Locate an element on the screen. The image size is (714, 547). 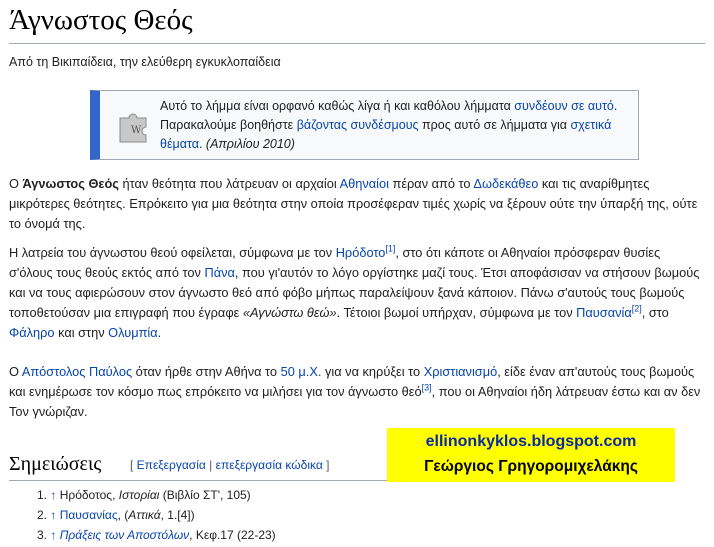
p3-text: για να κηρύξει το is located at coordinates (372, 371).